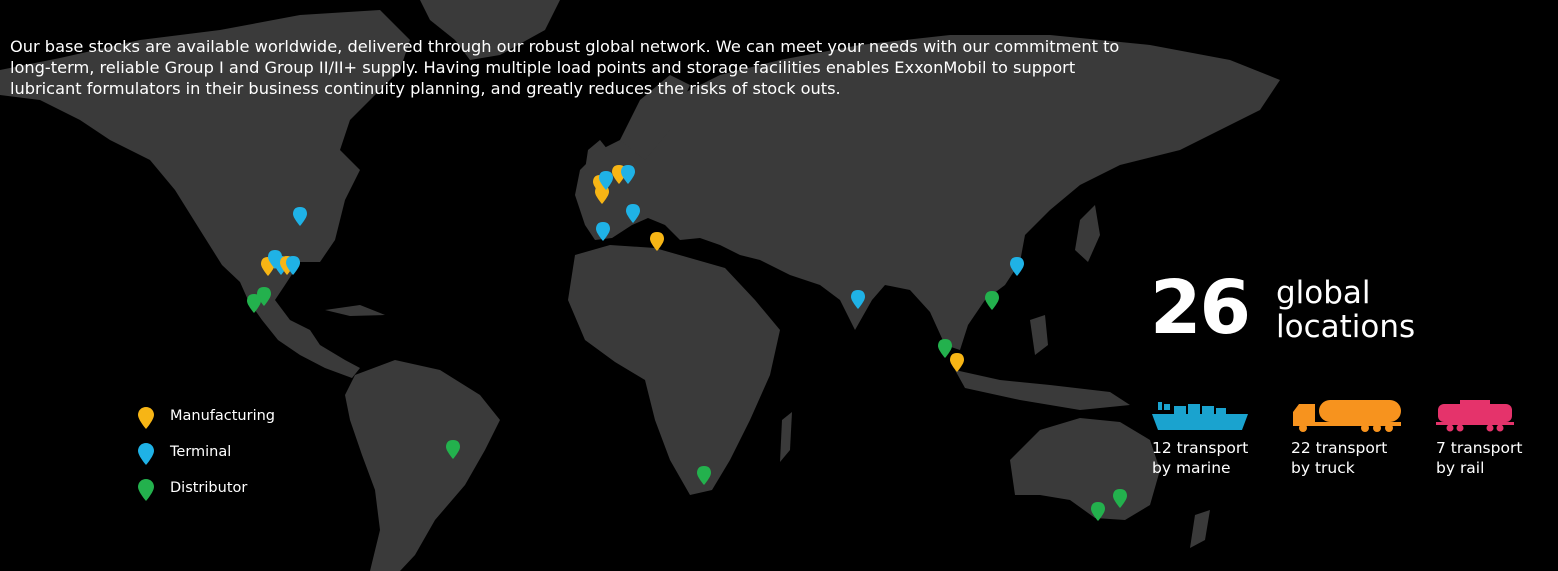 The image size is (1558, 571). Describe the element at coordinates (146, 490) in the screenshot. I see `pin-green-icon` at that location.